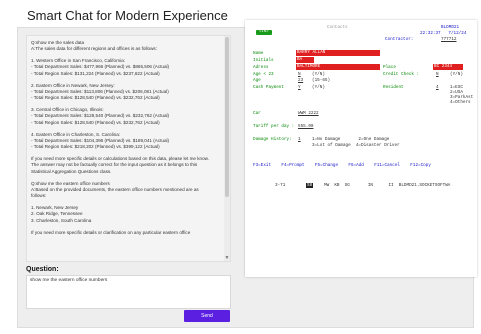 The image size is (481, 334). I want to click on name-label: Name, so click(258, 53).